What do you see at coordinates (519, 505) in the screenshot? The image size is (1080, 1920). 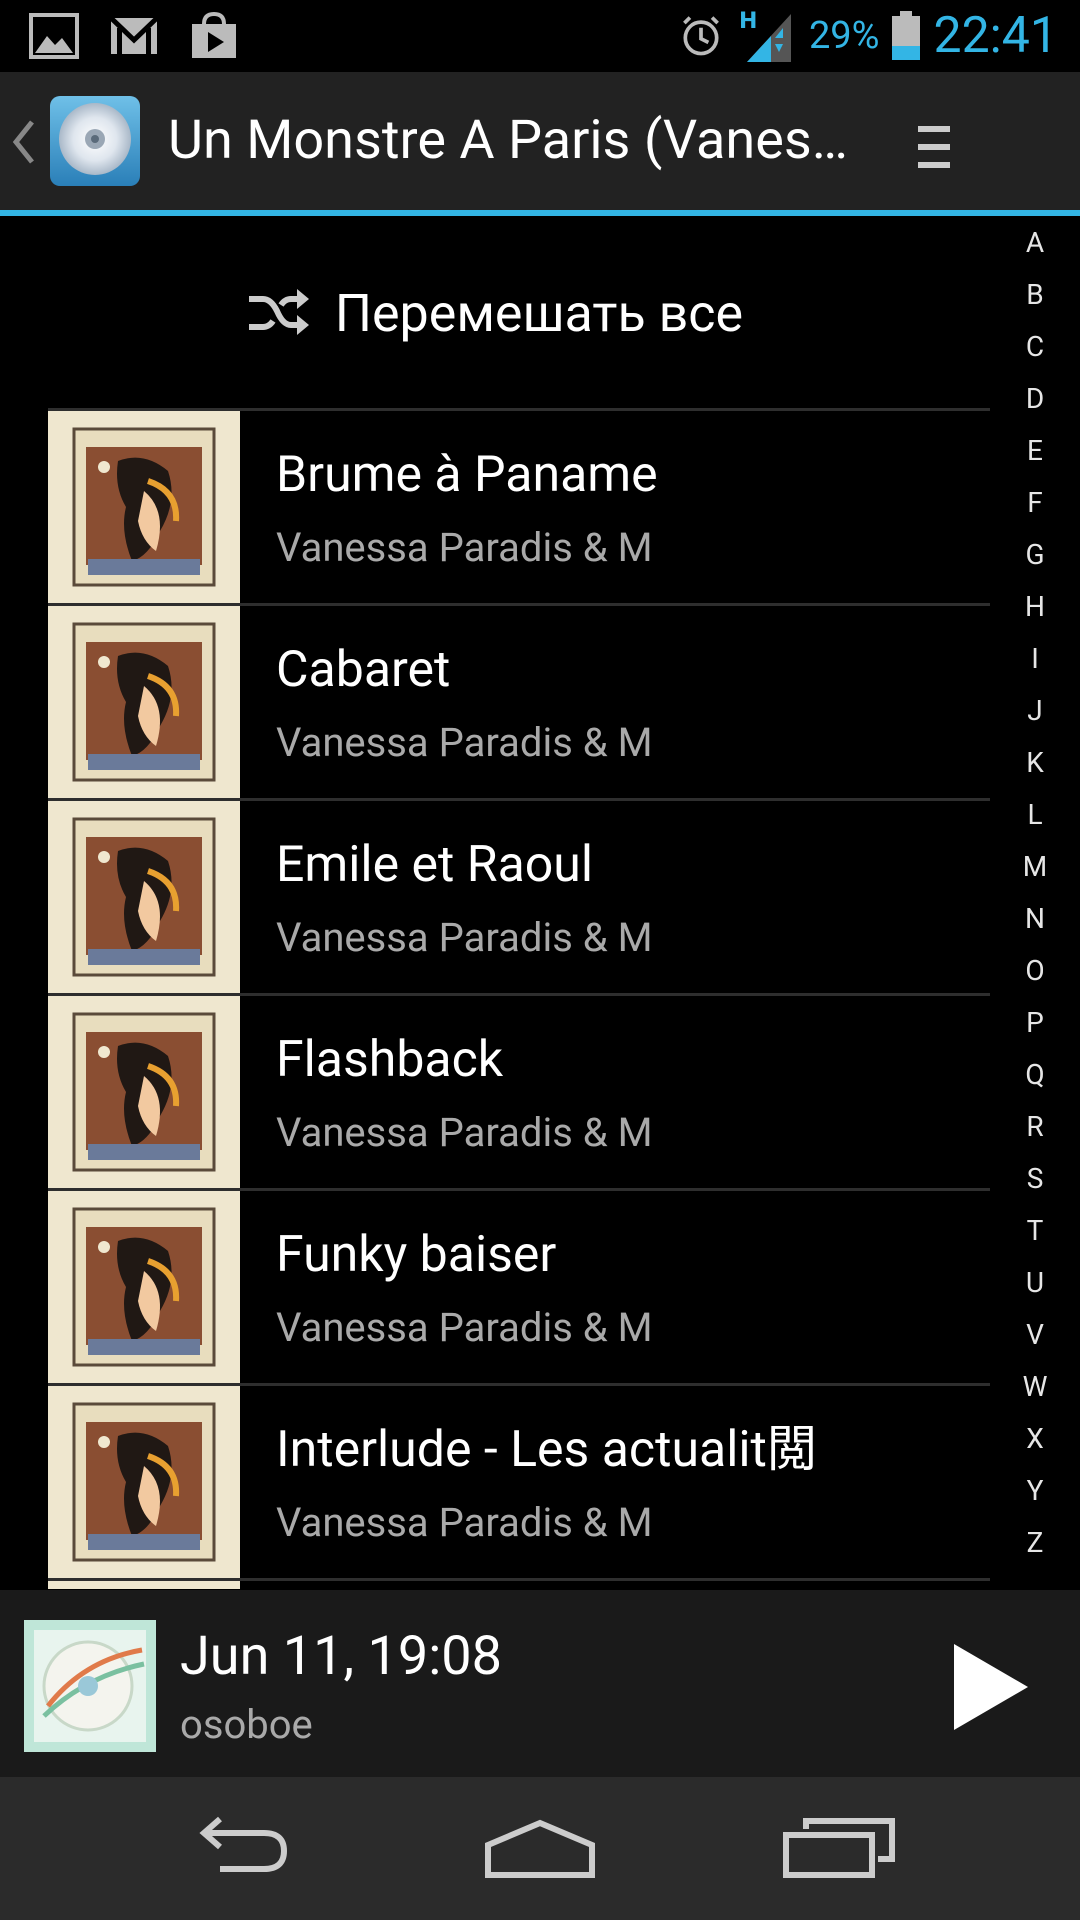 I see `track-row: Brume à Paname Vanessa Paradis & M` at bounding box center [519, 505].